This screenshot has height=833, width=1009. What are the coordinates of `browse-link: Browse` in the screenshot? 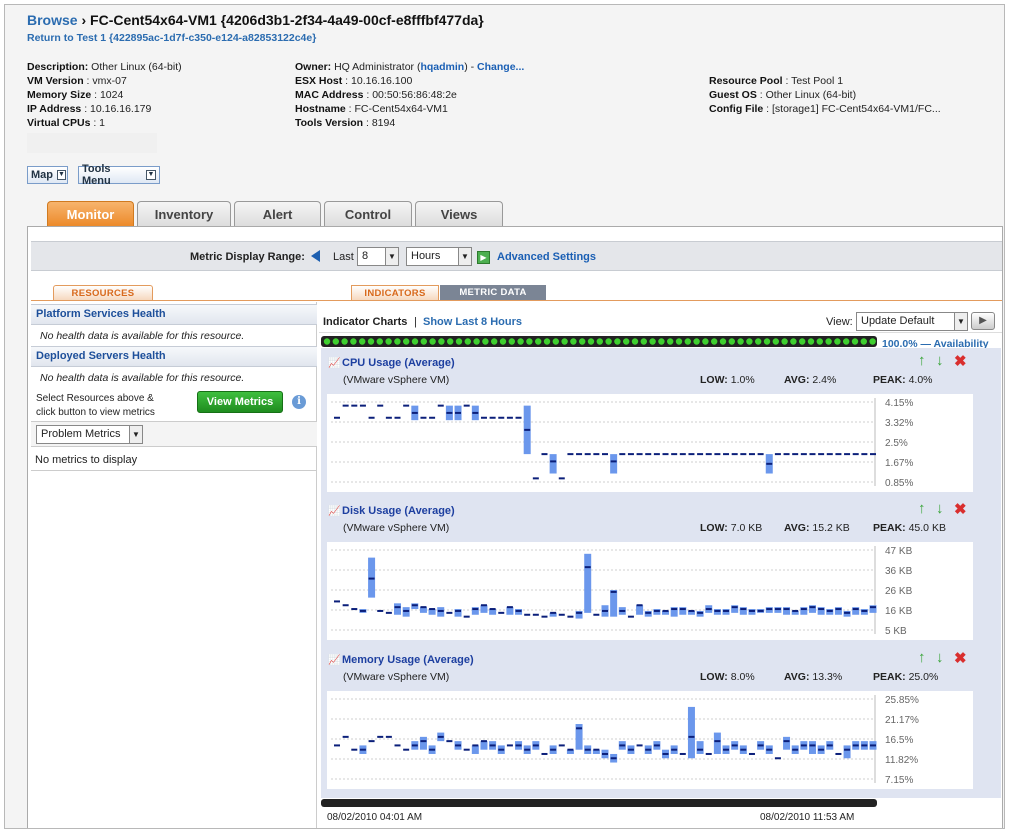 It's located at (52, 20).